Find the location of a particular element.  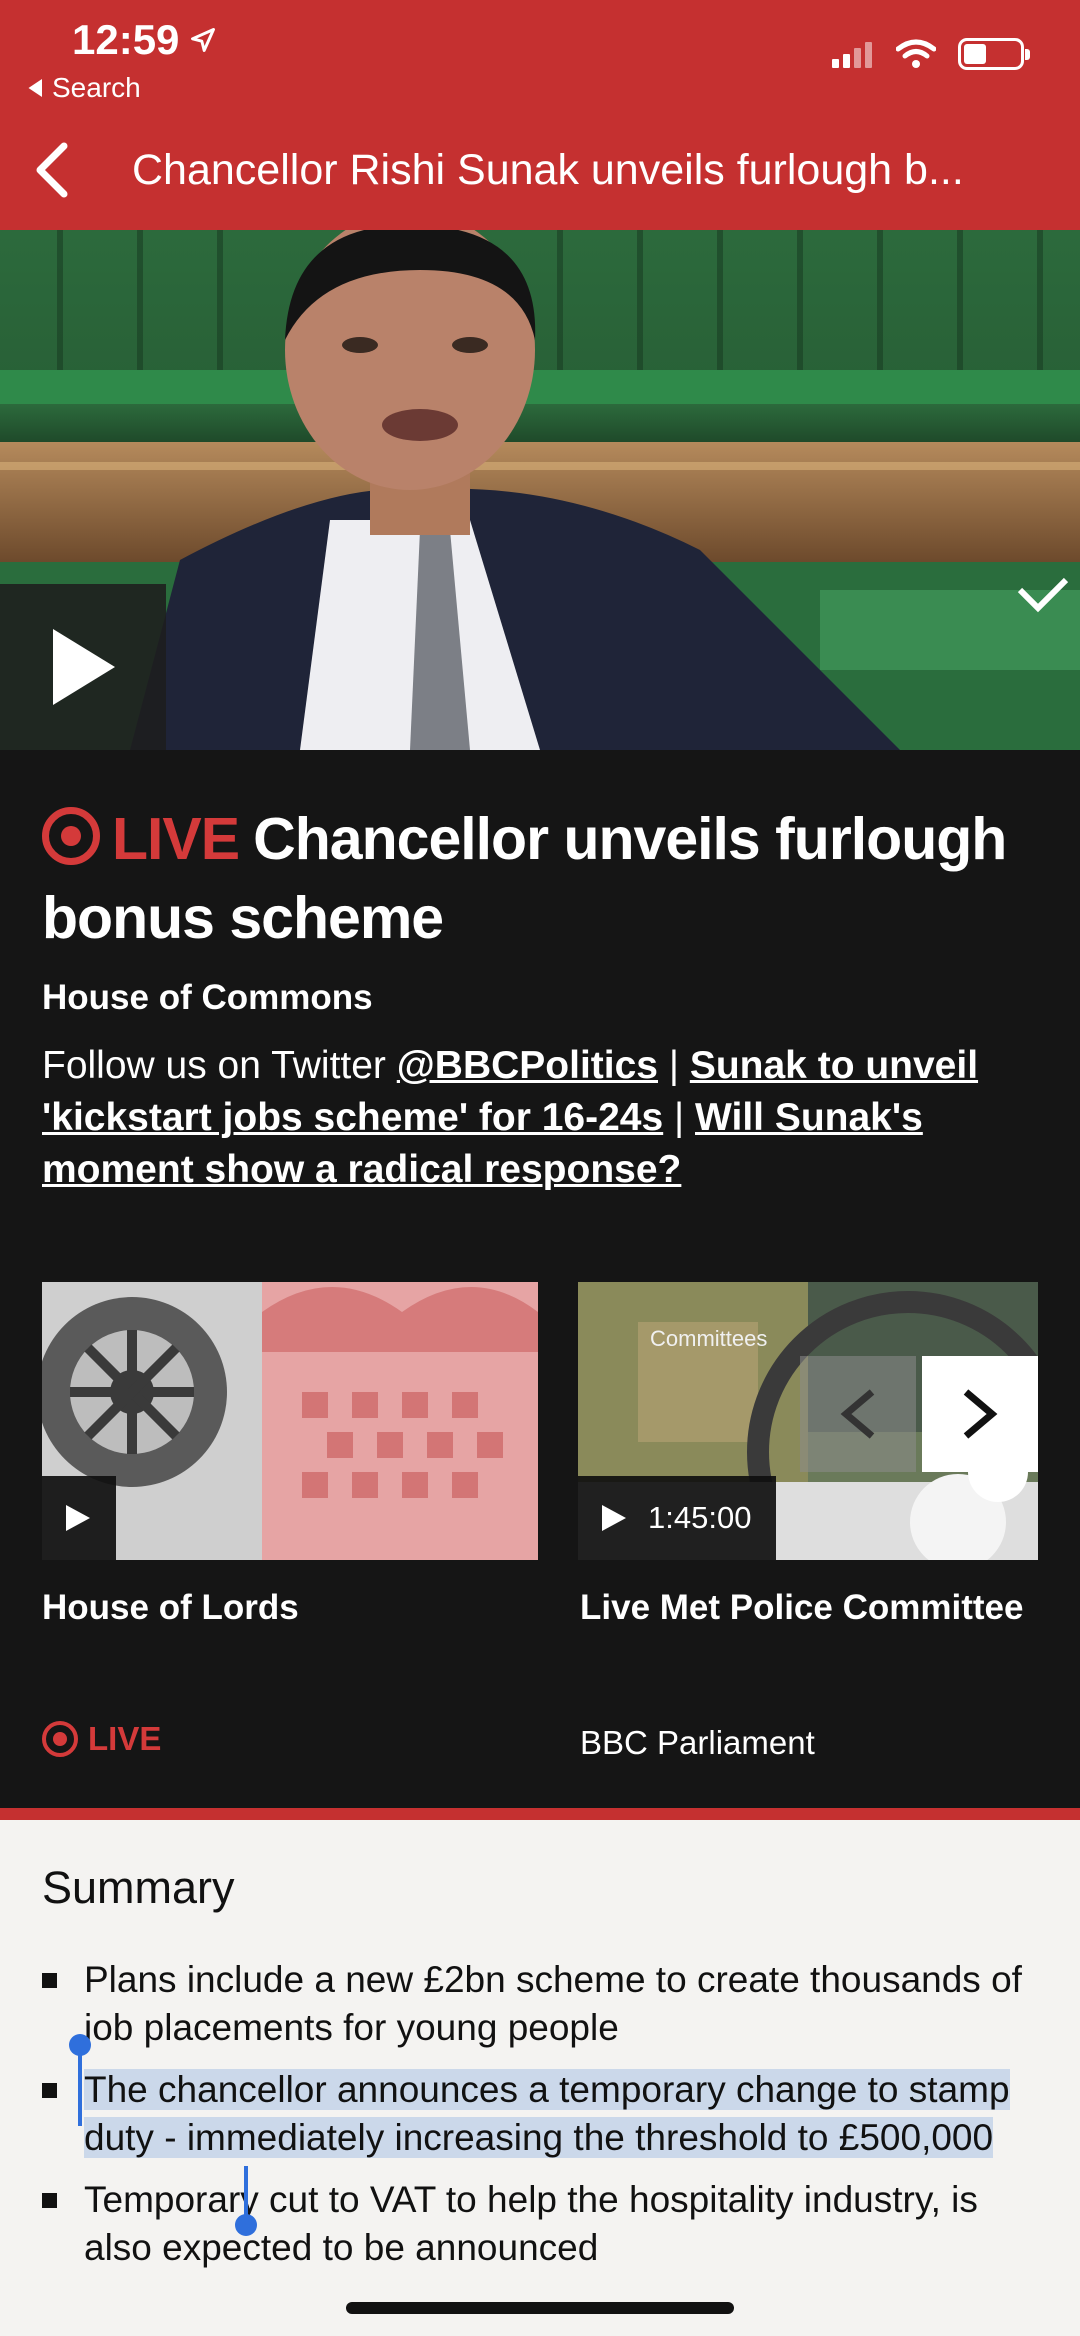

carousel-prev-button is located at coordinates (858, 1414).